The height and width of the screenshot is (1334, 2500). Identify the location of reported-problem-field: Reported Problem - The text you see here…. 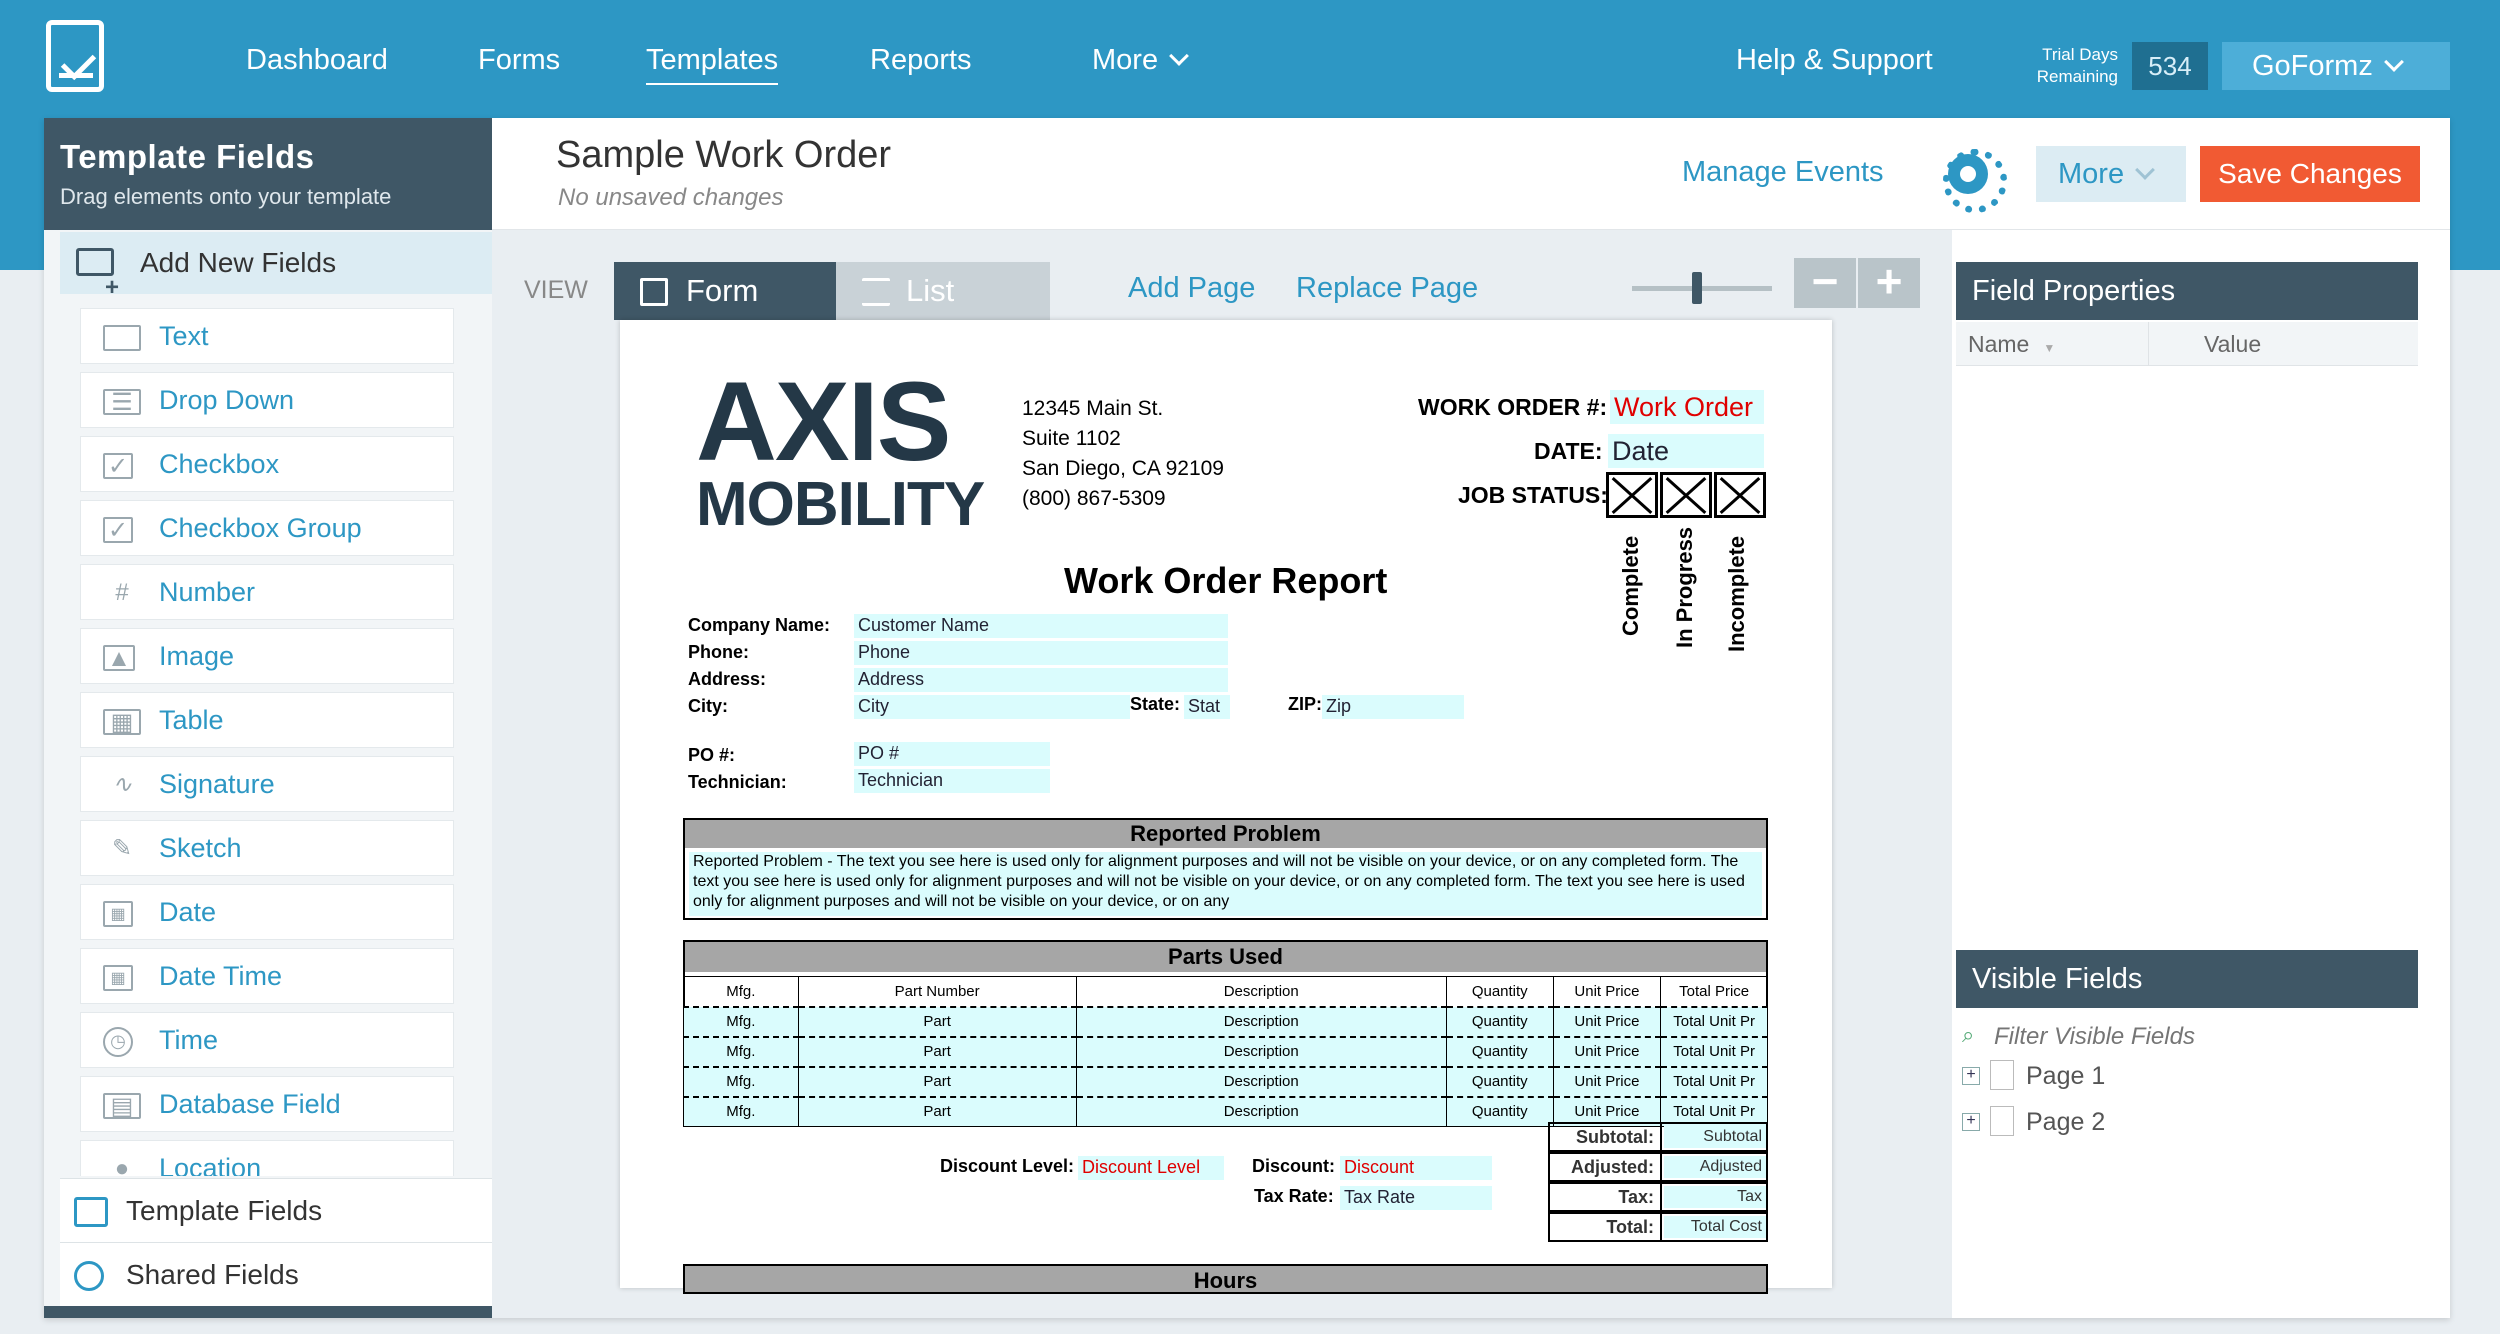
(1225, 884).